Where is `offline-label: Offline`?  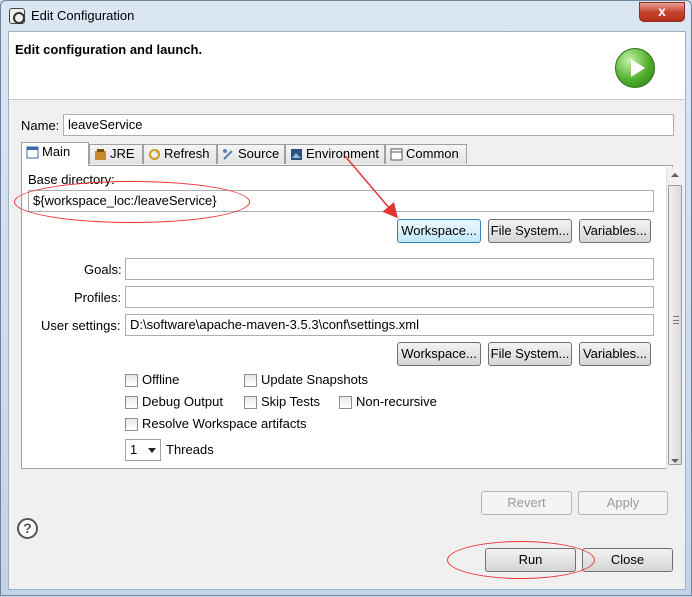
offline-label: Offline is located at coordinates (161, 379).